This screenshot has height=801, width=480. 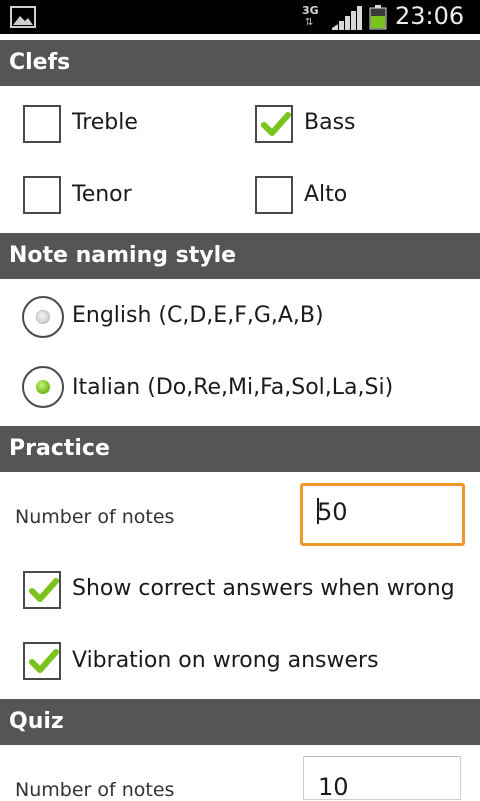 I want to click on checkbox-tenor, so click(x=42, y=195).